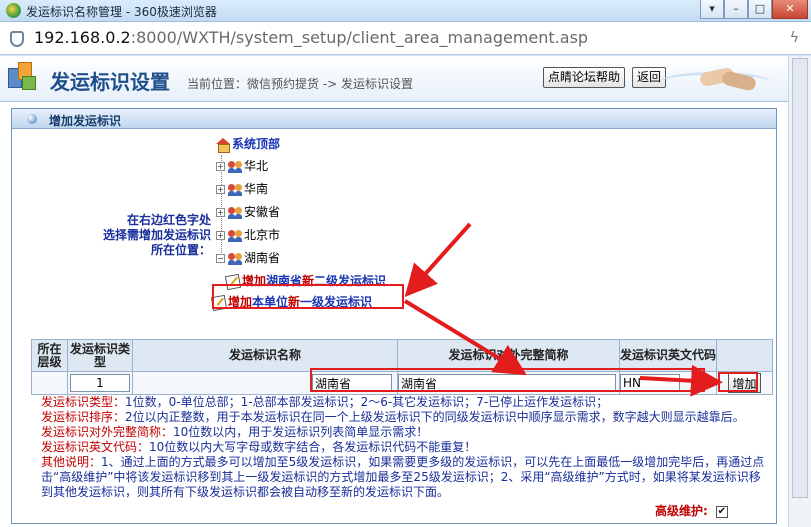 Image resolution: width=811 pixels, height=527 pixels. What do you see at coordinates (49, 355) in the screenshot?
I see `col-header-level: 所在层级` at bounding box center [49, 355].